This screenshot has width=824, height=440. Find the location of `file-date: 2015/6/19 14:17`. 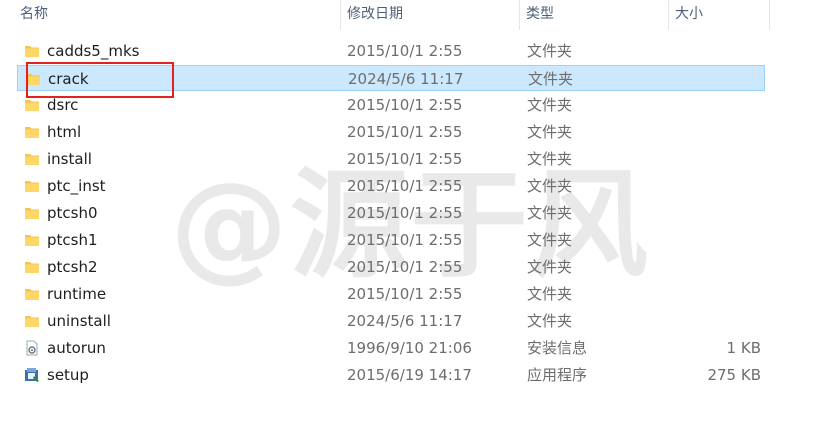

file-date: 2015/6/19 14:17 is located at coordinates (409, 375).